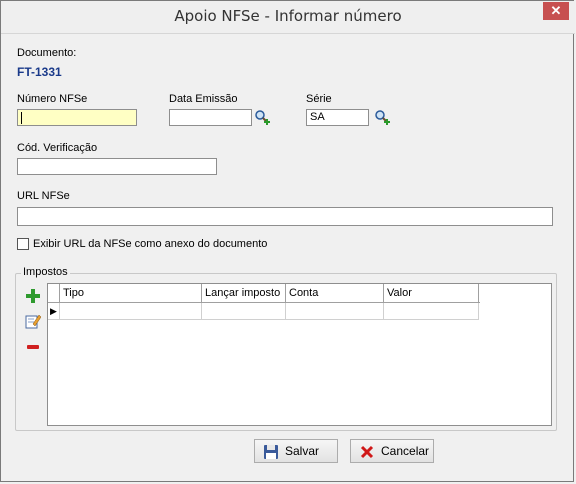 Image resolution: width=576 pixels, height=484 pixels. What do you see at coordinates (131, 293) in the screenshot?
I see `column-header-tipo: Tipo` at bounding box center [131, 293].